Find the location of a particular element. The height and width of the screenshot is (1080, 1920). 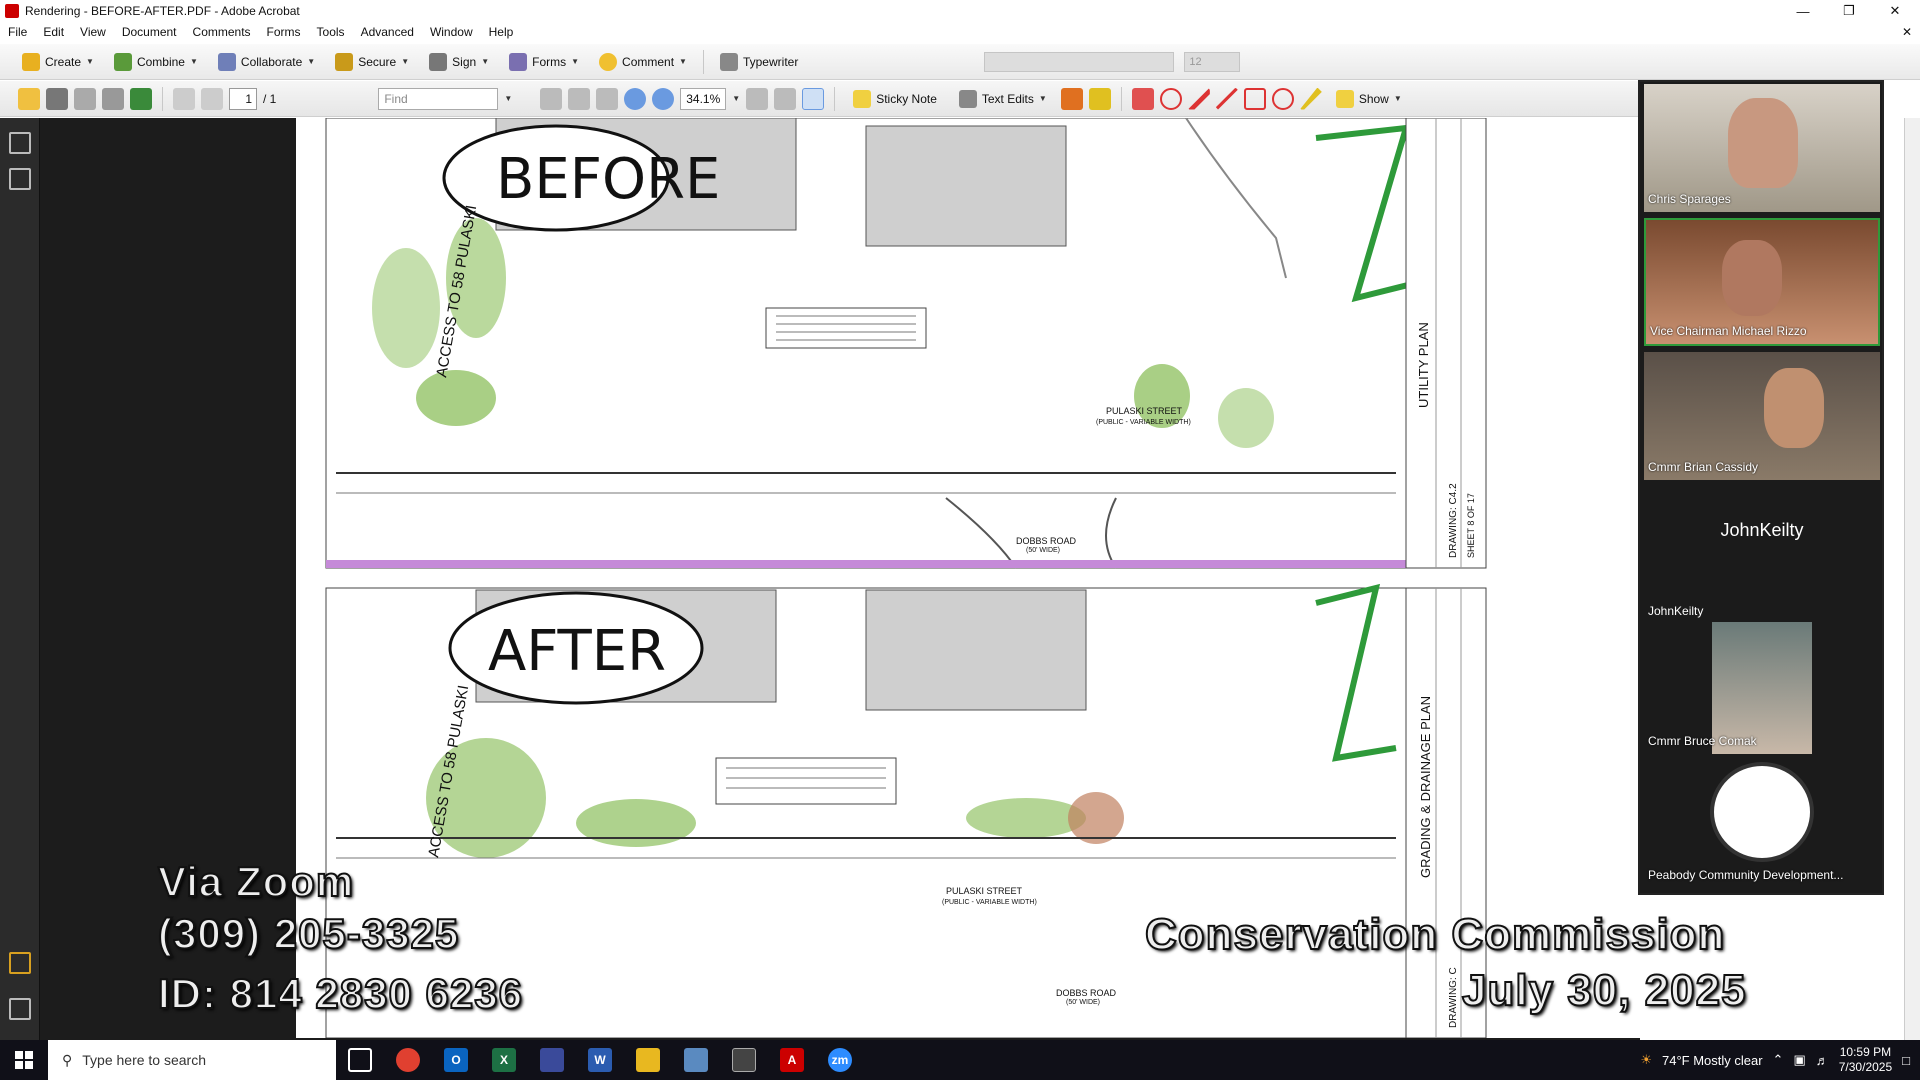

create-button: Create ▼ is located at coordinates (58, 62).